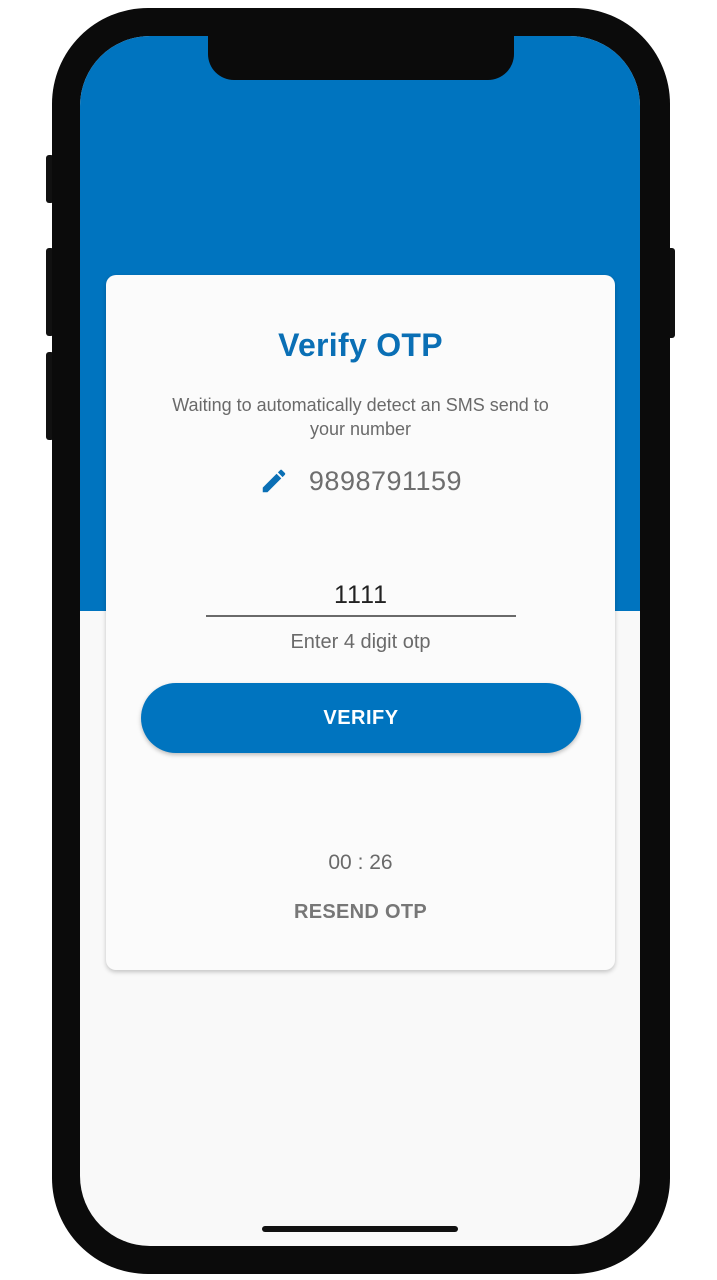 This screenshot has width=717, height=1280. I want to click on phone-number-row: 9898791159, so click(360, 481).